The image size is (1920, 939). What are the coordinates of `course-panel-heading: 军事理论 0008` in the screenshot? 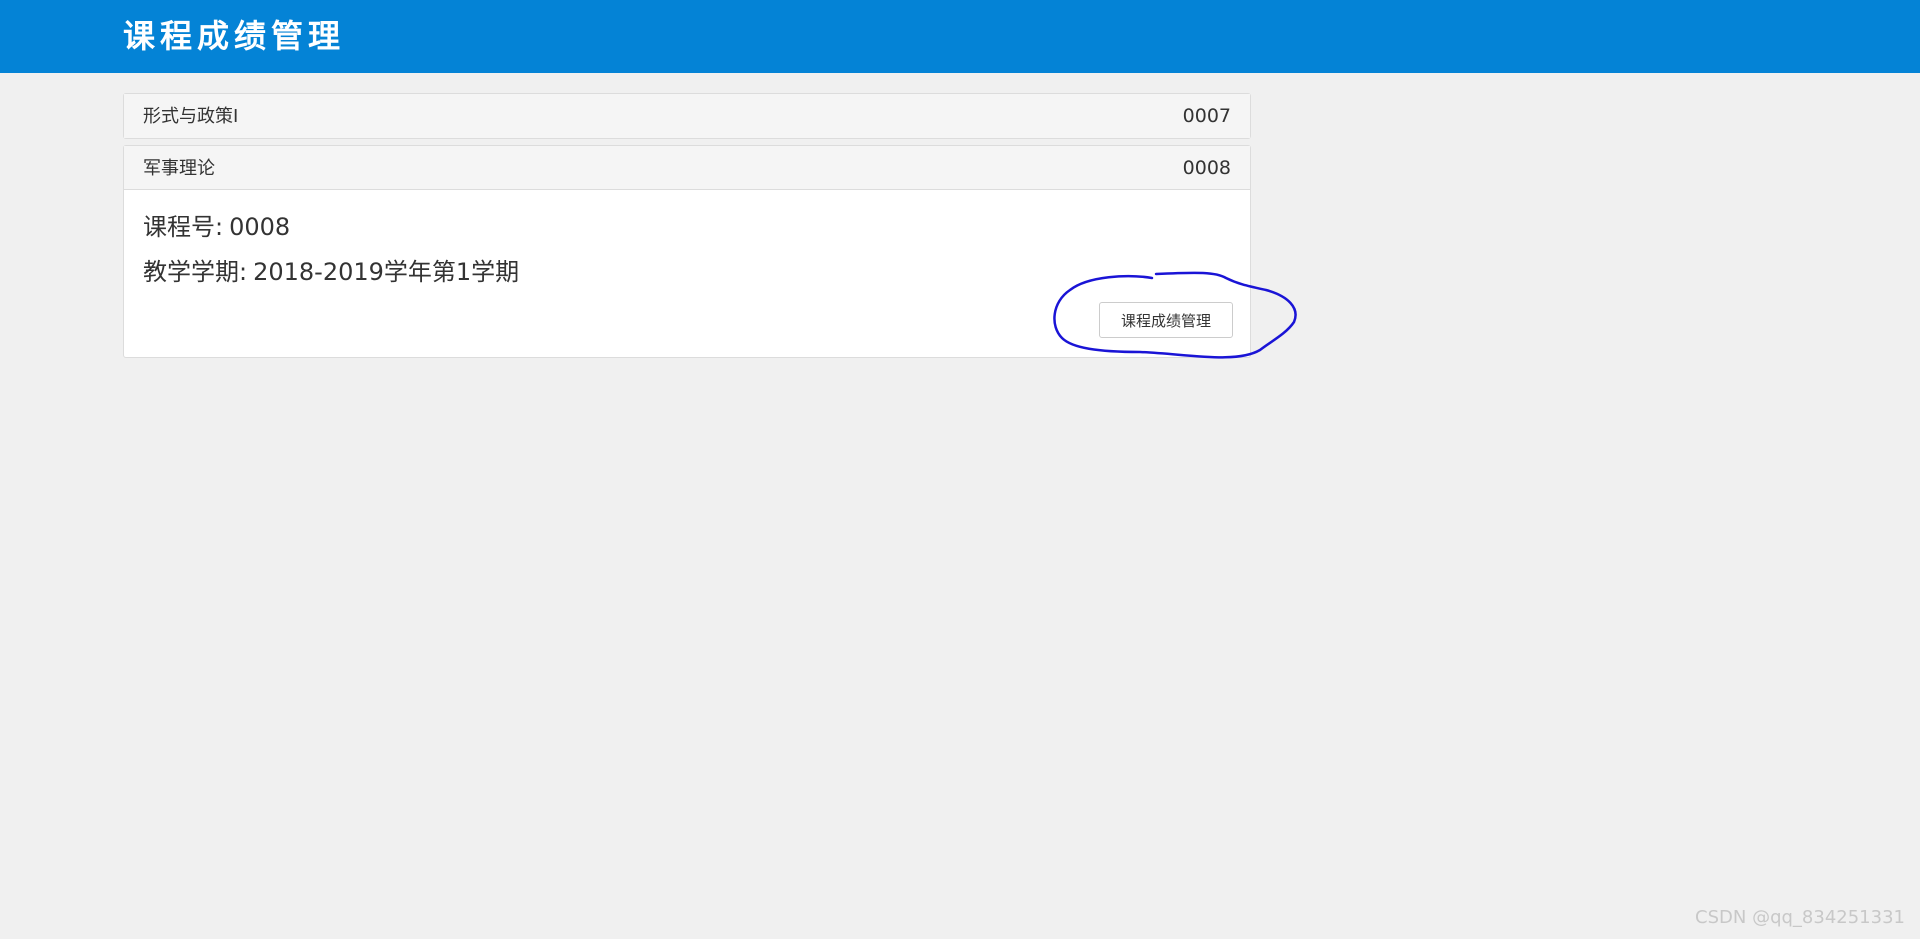 It's located at (687, 168).